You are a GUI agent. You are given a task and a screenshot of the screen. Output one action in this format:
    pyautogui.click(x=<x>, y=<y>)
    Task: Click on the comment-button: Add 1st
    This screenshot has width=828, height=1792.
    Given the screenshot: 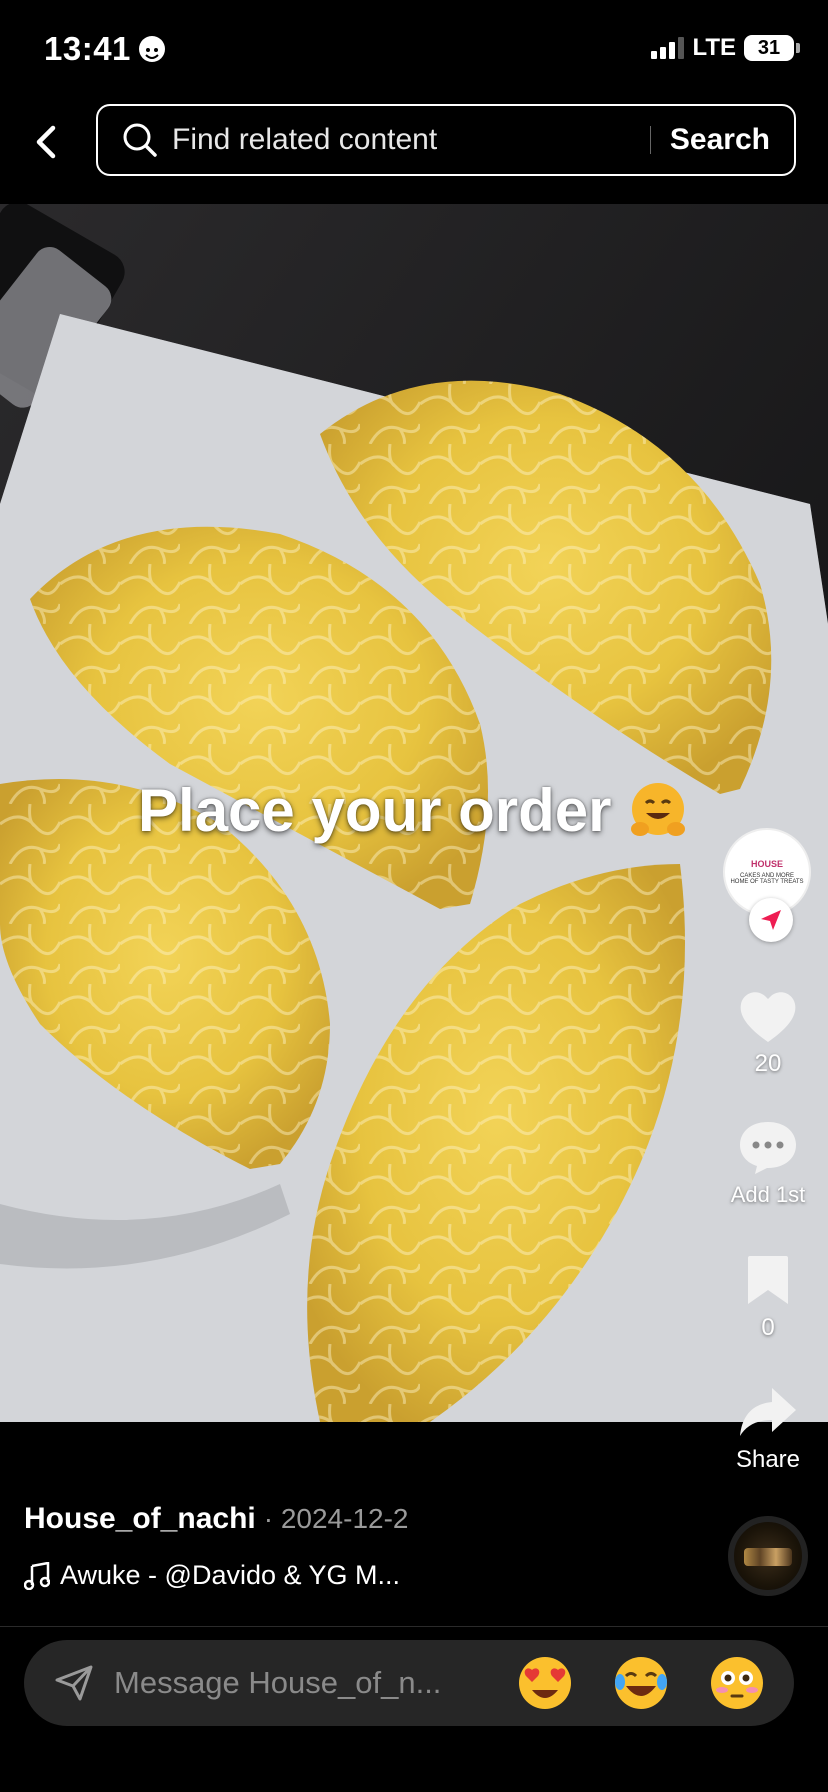 What is the action you would take?
    pyautogui.click(x=768, y=1163)
    